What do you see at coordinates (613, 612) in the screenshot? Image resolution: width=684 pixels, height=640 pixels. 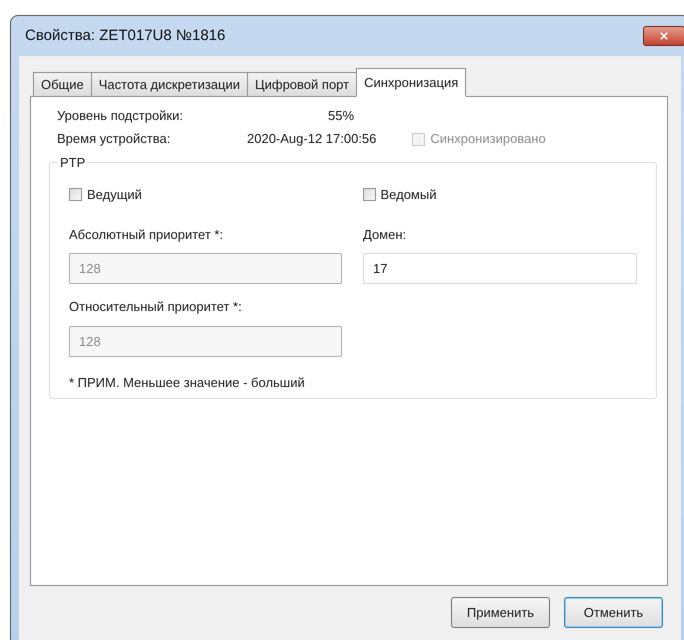 I see `dialog-button: Отменить` at bounding box center [613, 612].